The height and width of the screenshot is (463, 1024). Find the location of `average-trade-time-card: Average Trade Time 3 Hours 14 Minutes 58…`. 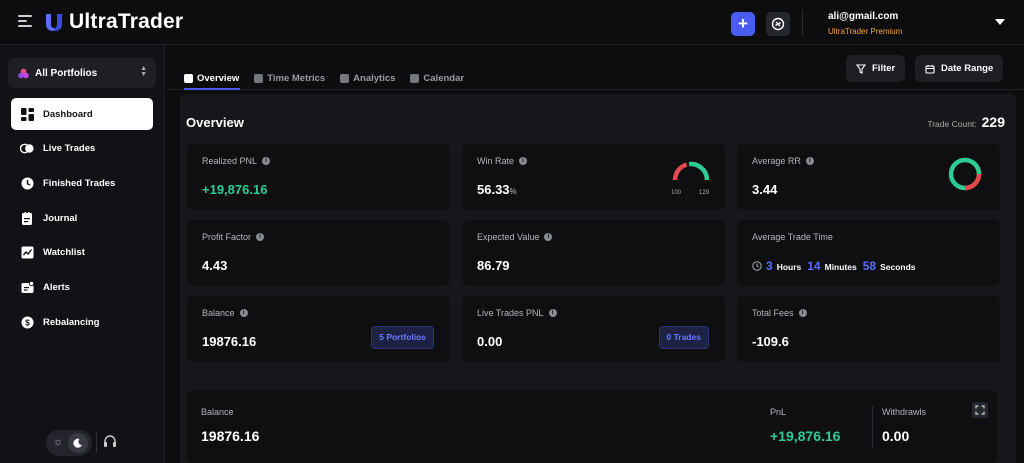

average-trade-time-card: Average Trade Time 3 Hours 14 Minutes 58… is located at coordinates (868, 253).